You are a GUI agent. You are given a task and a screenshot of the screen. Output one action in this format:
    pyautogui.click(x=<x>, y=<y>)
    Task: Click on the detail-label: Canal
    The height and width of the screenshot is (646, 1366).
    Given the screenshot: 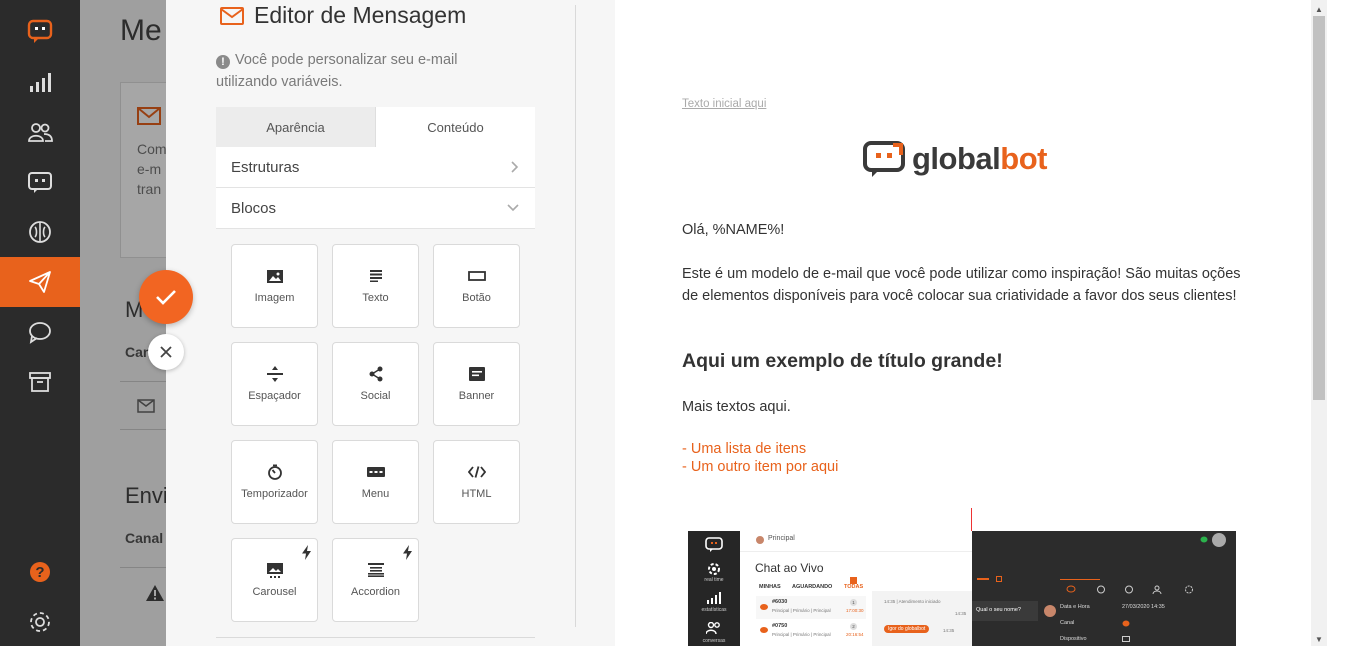 What is the action you would take?
    pyautogui.click(x=1067, y=623)
    